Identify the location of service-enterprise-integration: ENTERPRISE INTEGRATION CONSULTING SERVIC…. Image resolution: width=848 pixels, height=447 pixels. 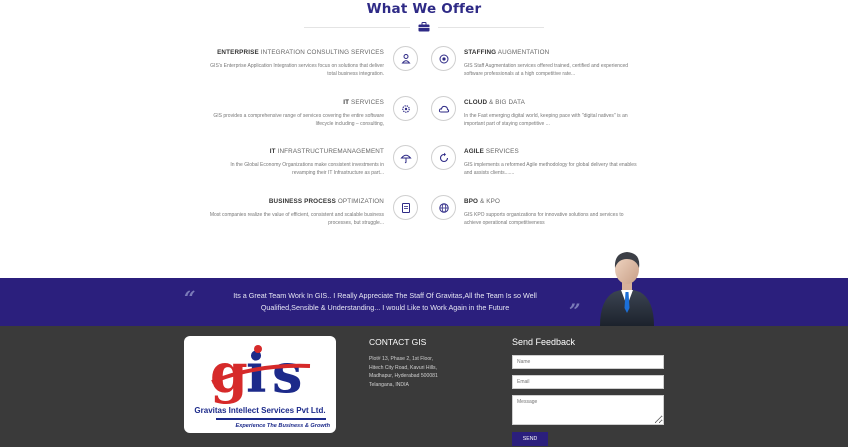
(279, 64).